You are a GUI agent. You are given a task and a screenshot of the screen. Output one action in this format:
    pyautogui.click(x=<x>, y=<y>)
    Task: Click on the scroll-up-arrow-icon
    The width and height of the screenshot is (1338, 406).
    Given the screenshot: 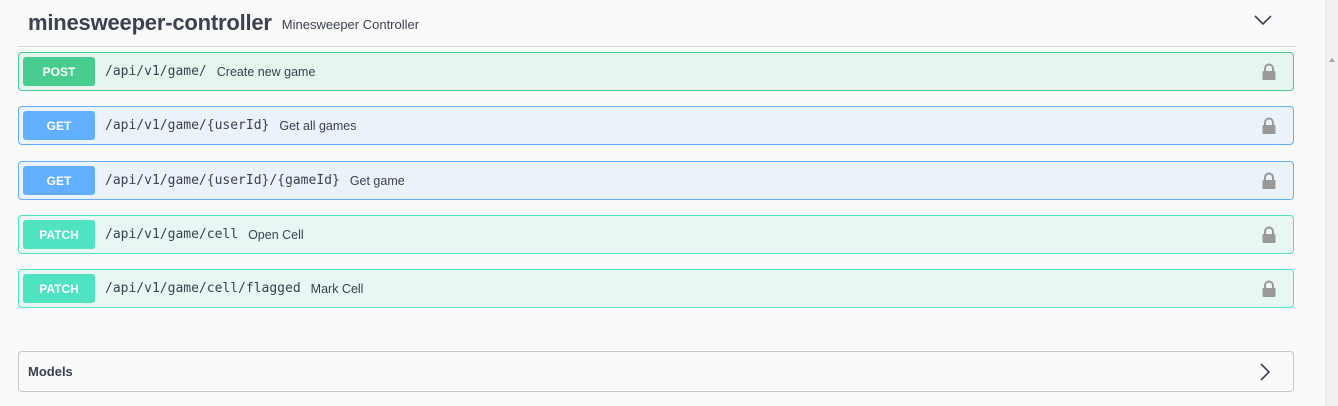 What is the action you would take?
    pyautogui.click(x=1332, y=60)
    